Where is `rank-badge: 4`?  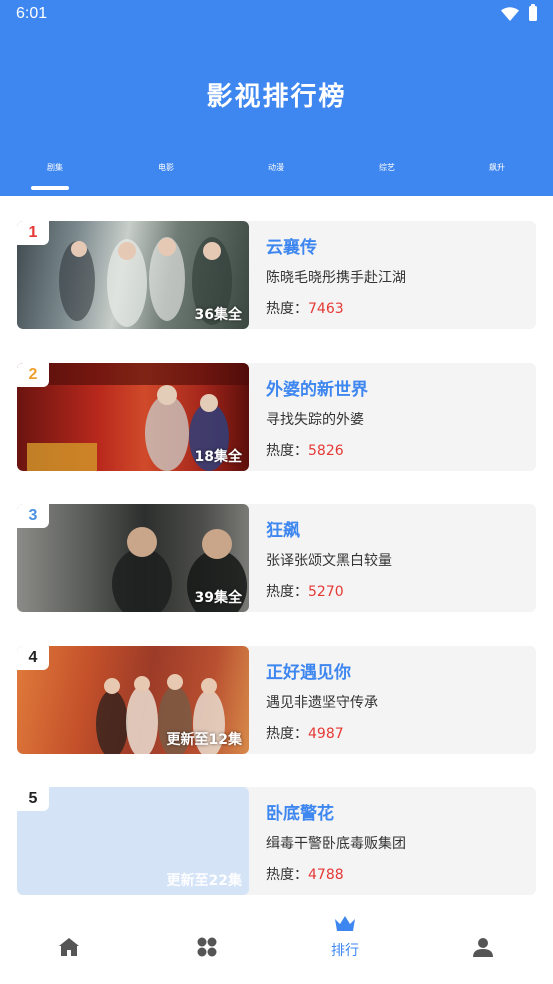 rank-badge: 4 is located at coordinates (33, 658).